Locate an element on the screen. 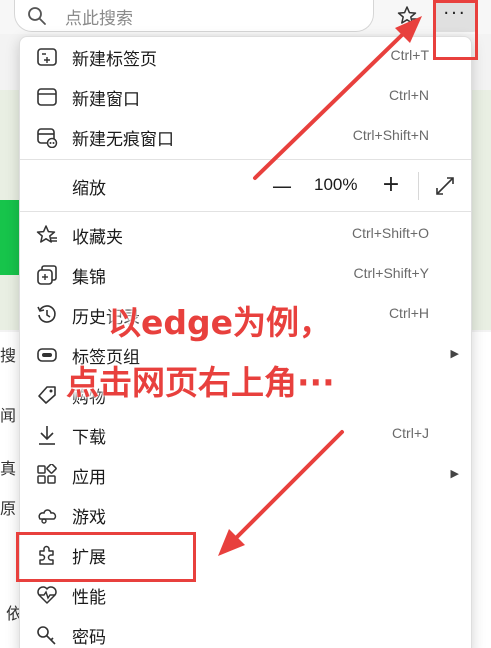 The width and height of the screenshot is (491, 648). annotation-highlight-extensions is located at coordinates (106, 557).